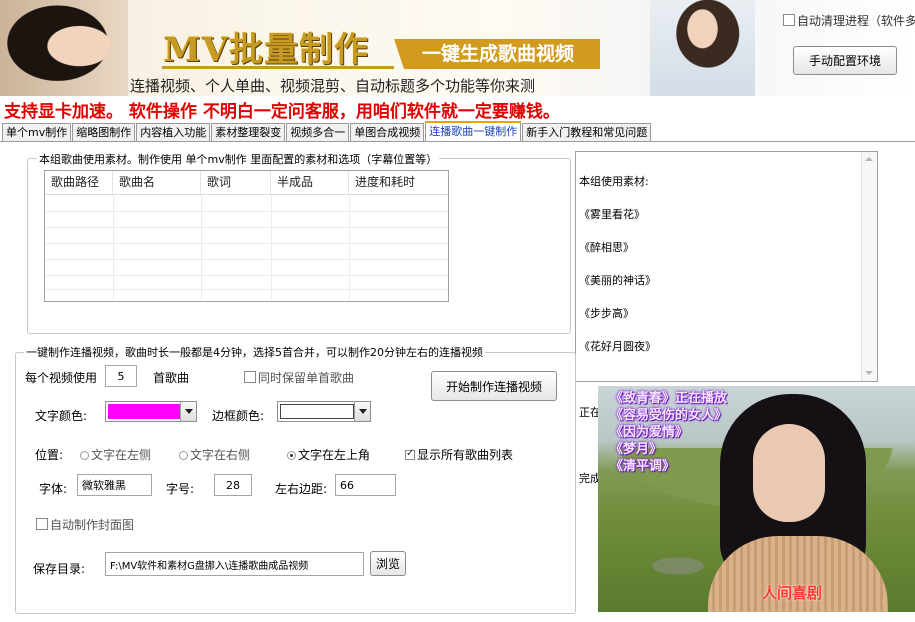  I want to click on tab-playlist-oneclick: 连播歌曲一键制作, so click(473, 131).